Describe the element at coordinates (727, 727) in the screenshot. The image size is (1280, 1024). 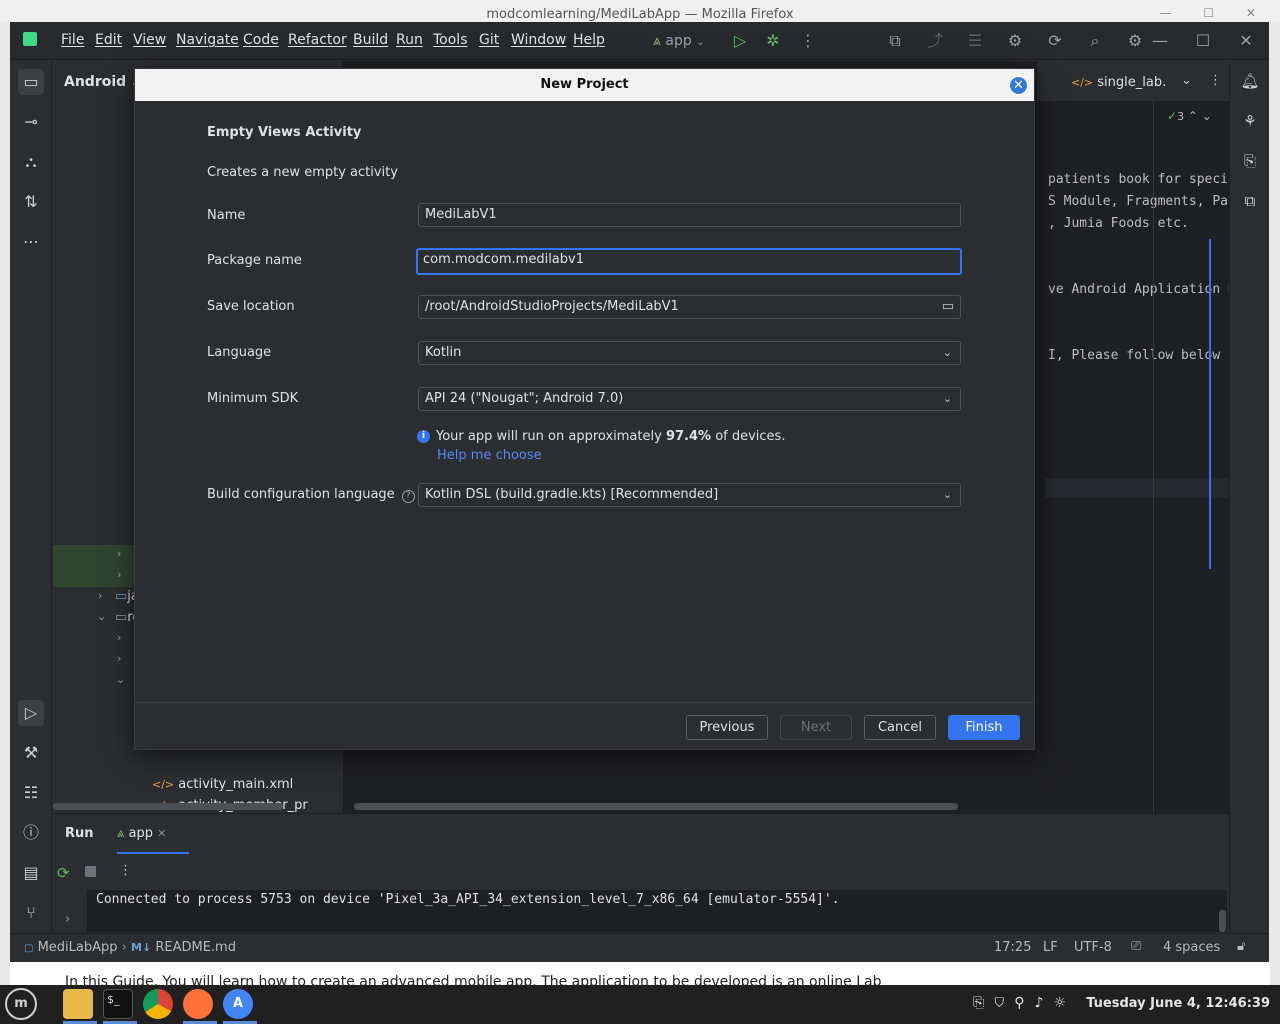
I see `previous-button: Previous` at that location.